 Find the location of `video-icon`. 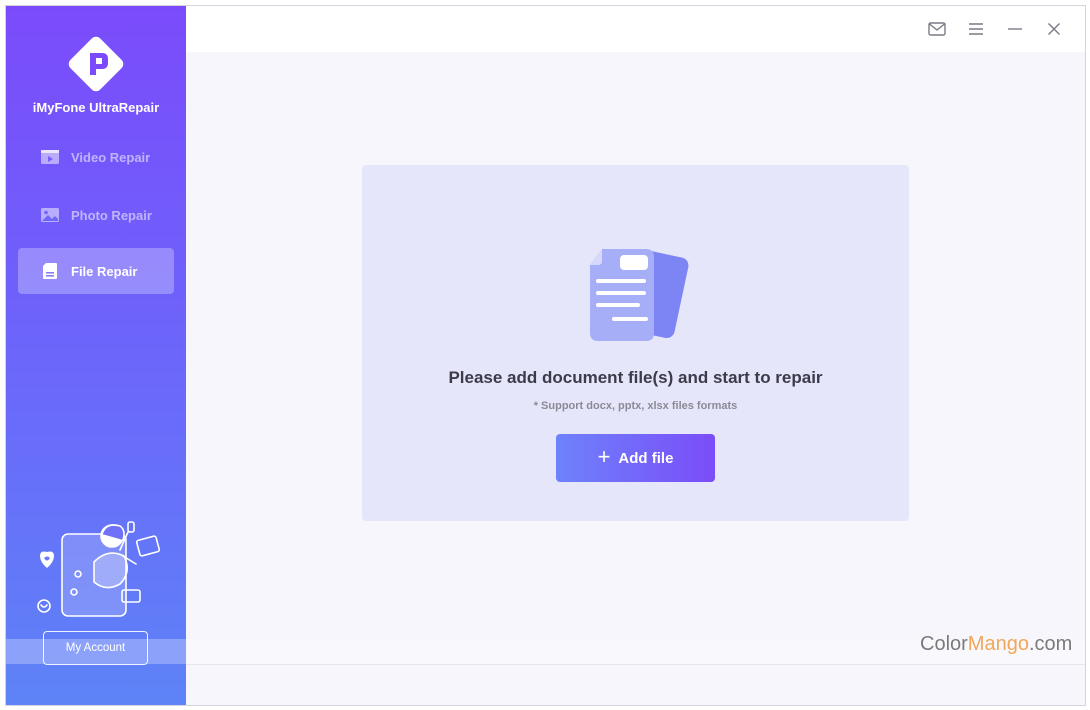

video-icon is located at coordinates (50, 157).